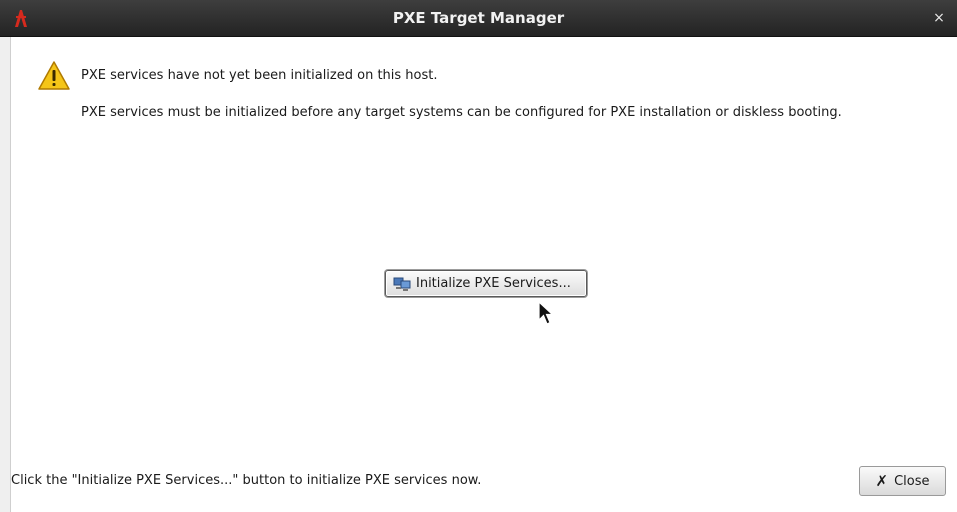  What do you see at coordinates (912, 481) in the screenshot?
I see `close-button-label: Close` at bounding box center [912, 481].